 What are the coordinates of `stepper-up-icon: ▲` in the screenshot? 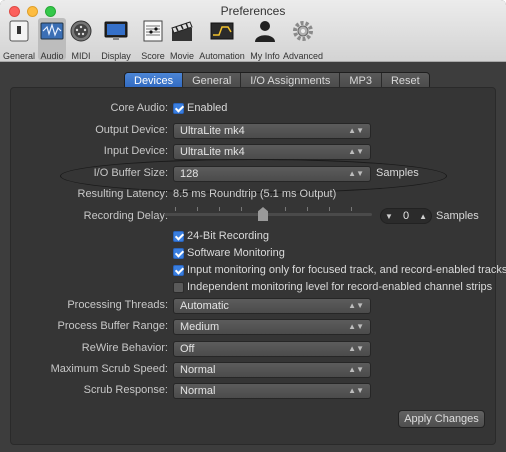 It's located at (423, 216).